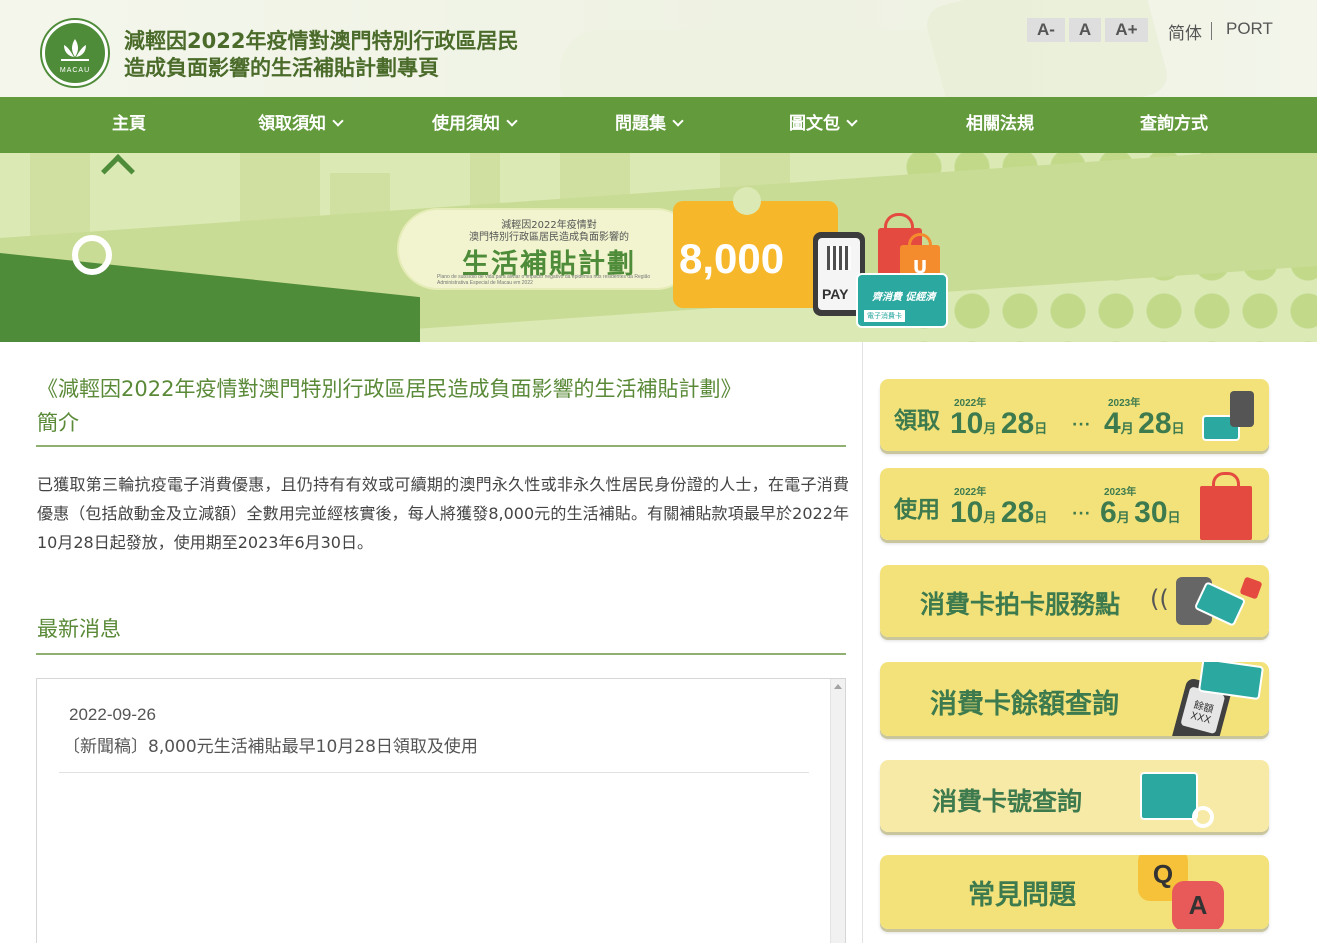 The image size is (1317, 943). I want to click on news-item: 2022-09-26 〔新聞稿〕8,000元生活補貼最早10月28日領取及使用, so click(434, 735).